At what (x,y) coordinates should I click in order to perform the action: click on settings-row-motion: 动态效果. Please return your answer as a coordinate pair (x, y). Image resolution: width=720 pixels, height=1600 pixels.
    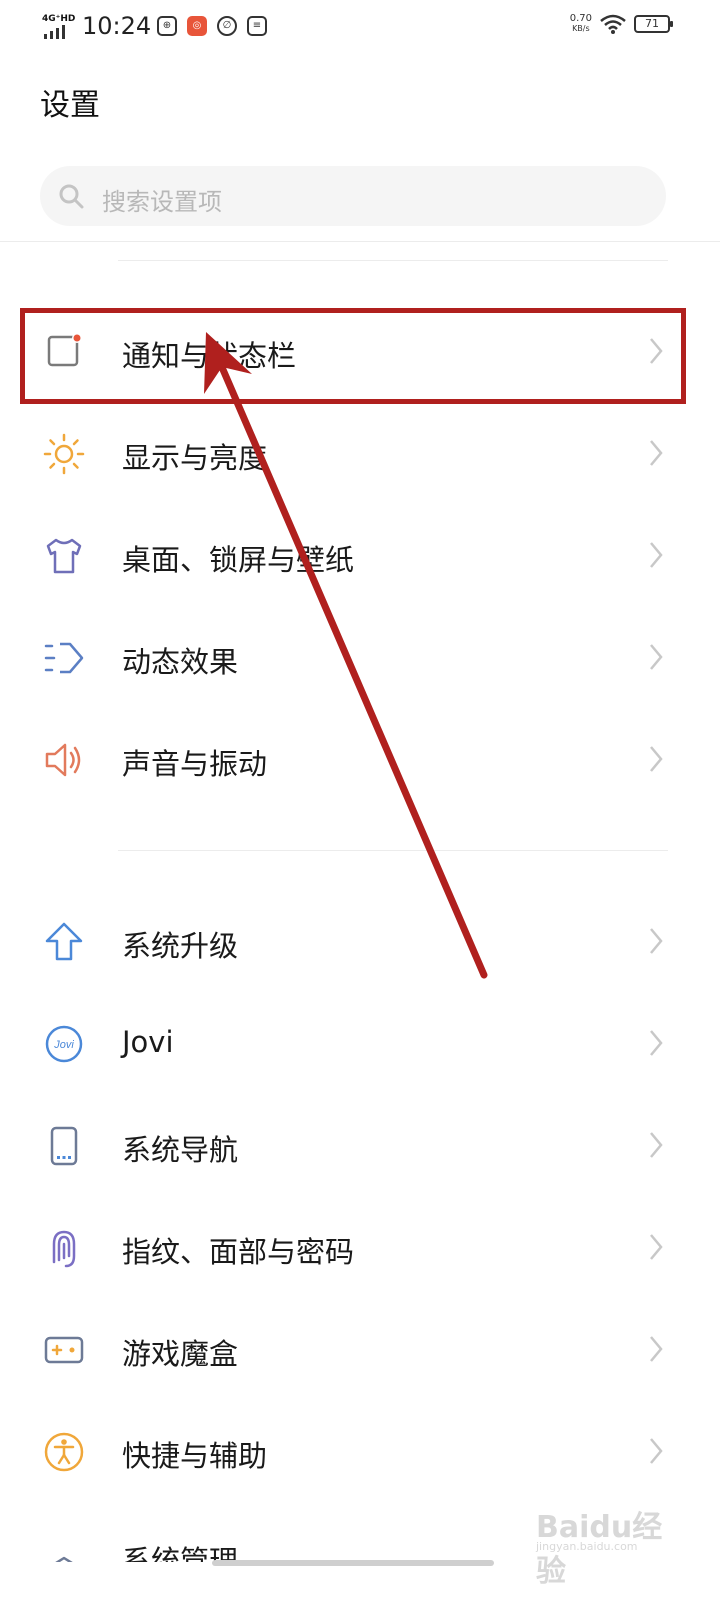
    Looking at the image, I should click on (360, 657).